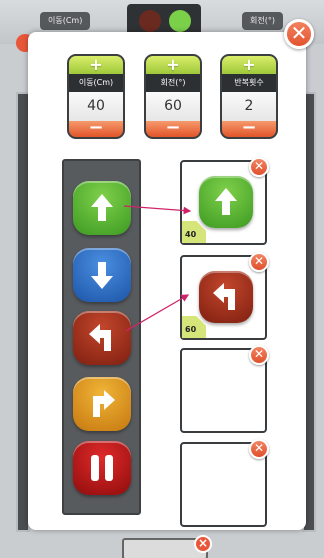 This screenshot has width=324, height=558. I want to click on turn-right-icon, so click(104, 403).